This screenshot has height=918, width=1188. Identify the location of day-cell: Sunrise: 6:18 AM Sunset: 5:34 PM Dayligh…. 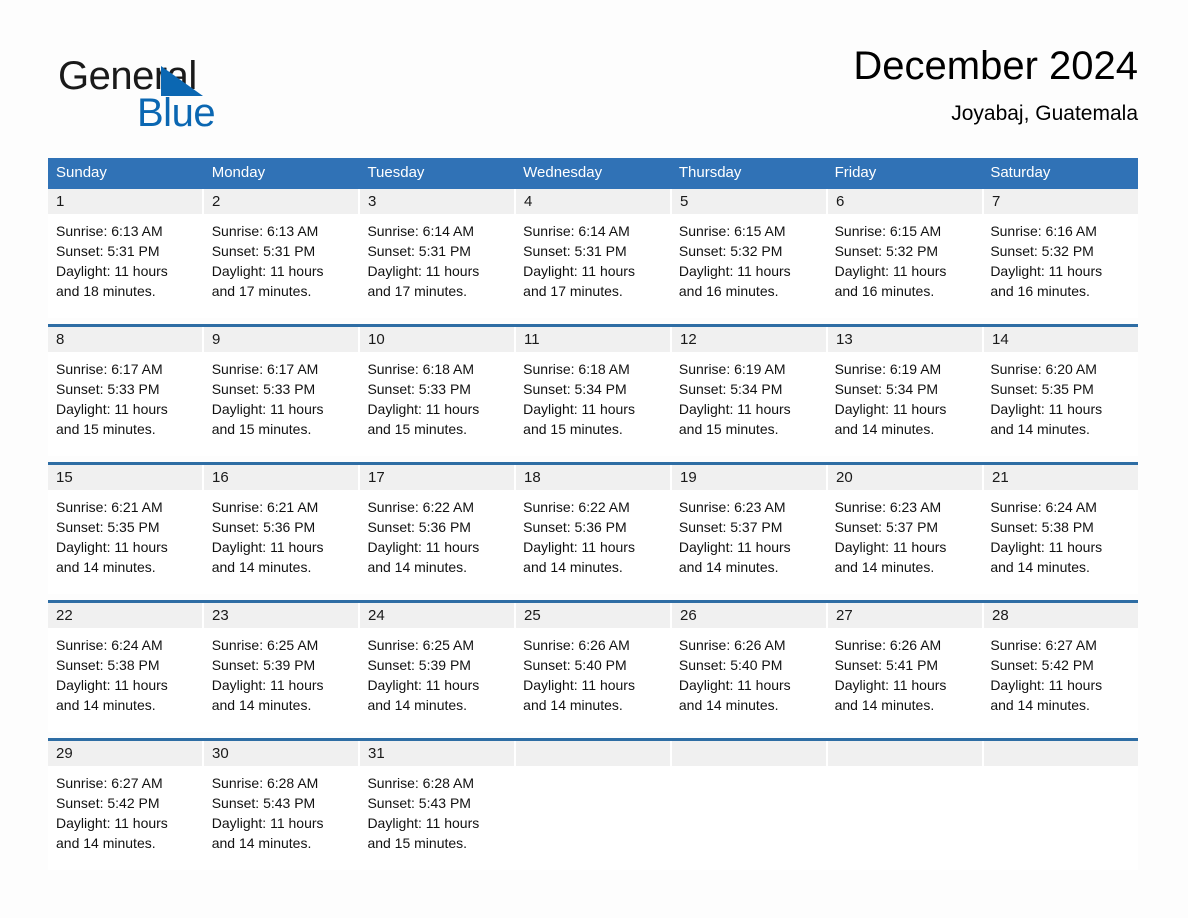
(593, 404).